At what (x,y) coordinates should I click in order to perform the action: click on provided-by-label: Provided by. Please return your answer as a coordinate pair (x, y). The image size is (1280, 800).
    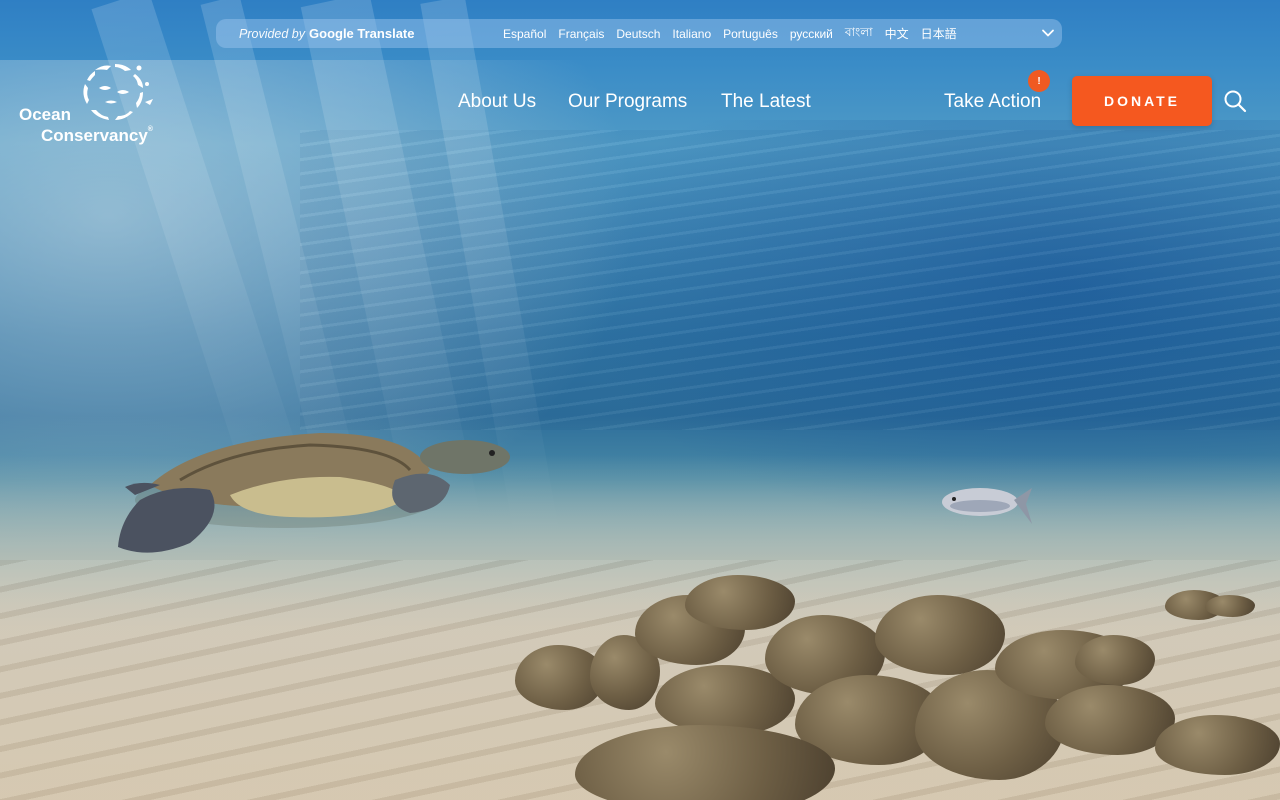
    Looking at the image, I should click on (272, 33).